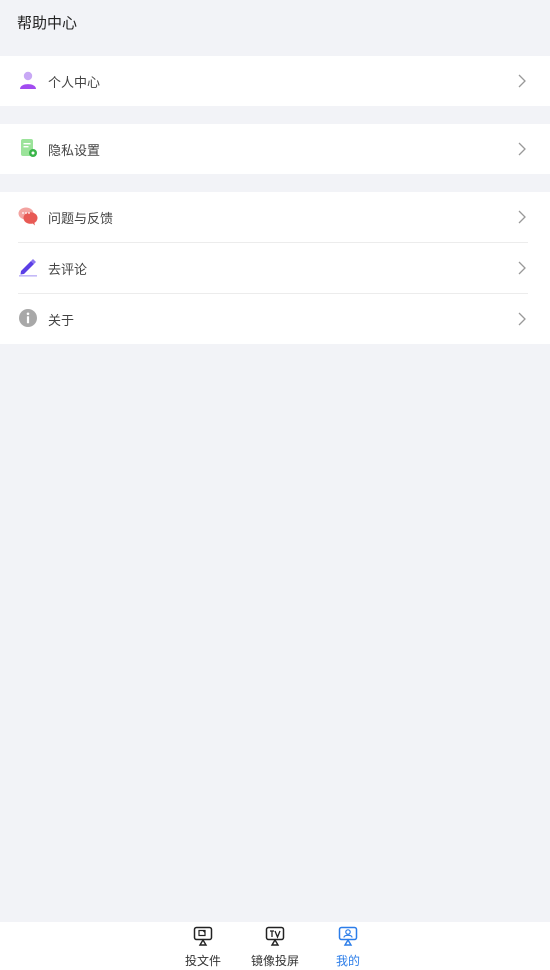  Describe the element at coordinates (47, 23) in the screenshot. I see `page-title: 帮助中心` at that location.